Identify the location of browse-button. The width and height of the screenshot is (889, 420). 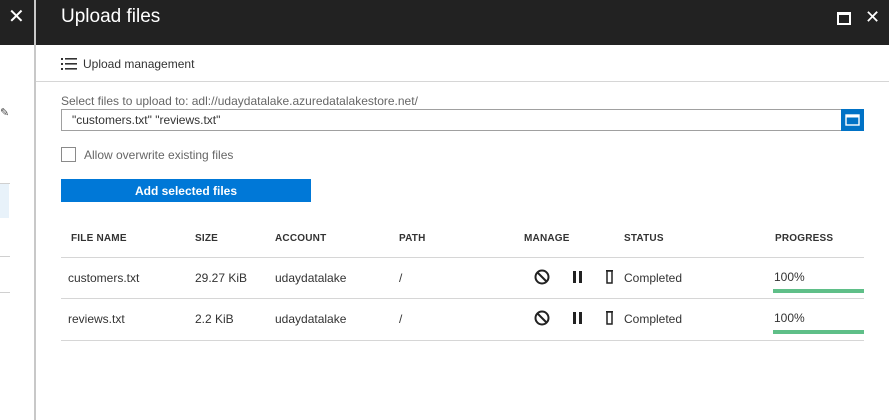
(852, 120).